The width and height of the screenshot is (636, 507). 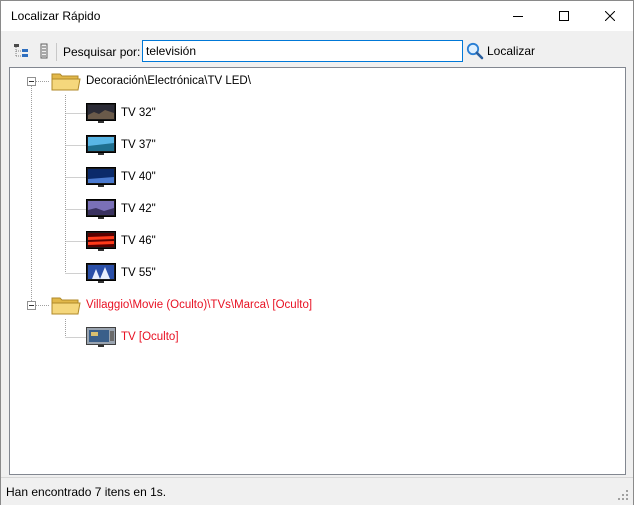 What do you see at coordinates (138, 177) in the screenshot?
I see `item-label: TV 40"` at bounding box center [138, 177].